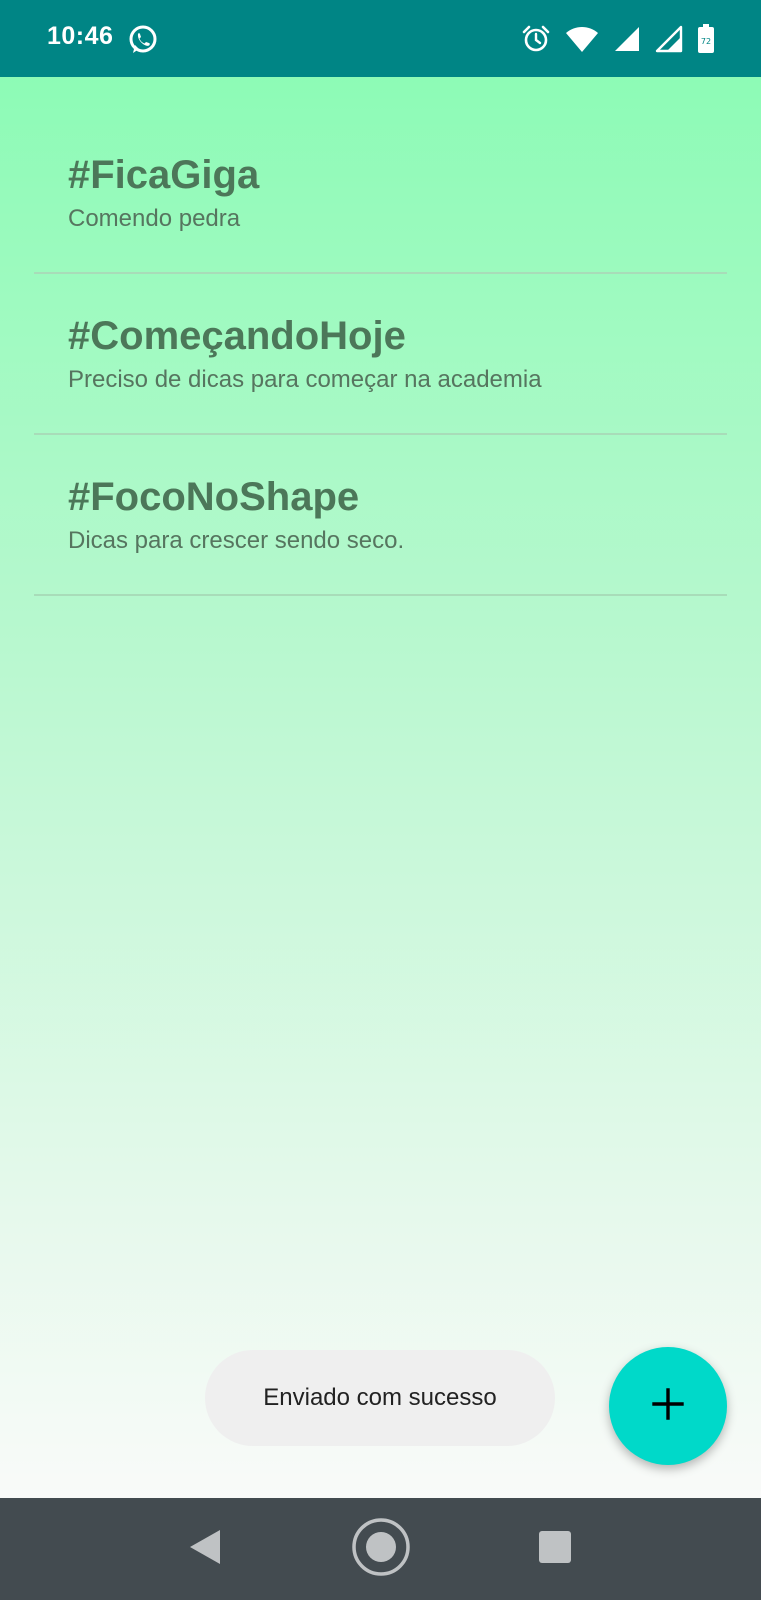 This screenshot has height=1600, width=761. Describe the element at coordinates (380, 38) in the screenshot. I see `status-bar: 10:46 72` at that location.